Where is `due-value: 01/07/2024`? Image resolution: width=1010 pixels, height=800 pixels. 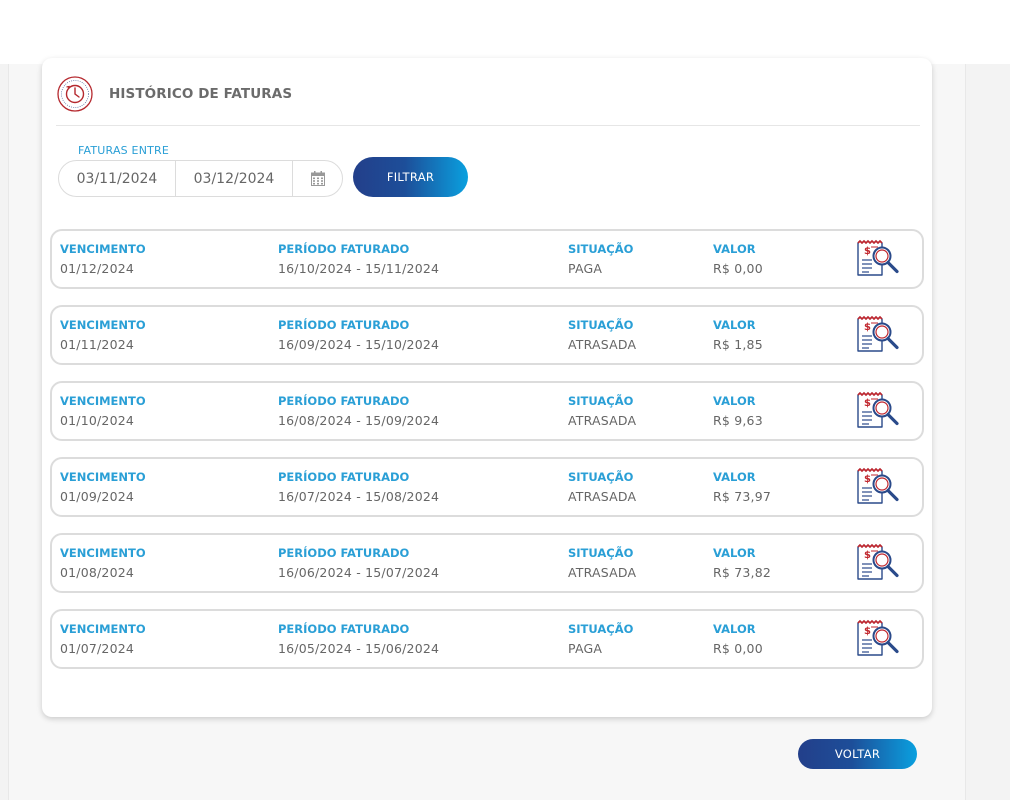
due-value: 01/07/2024 is located at coordinates (97, 648).